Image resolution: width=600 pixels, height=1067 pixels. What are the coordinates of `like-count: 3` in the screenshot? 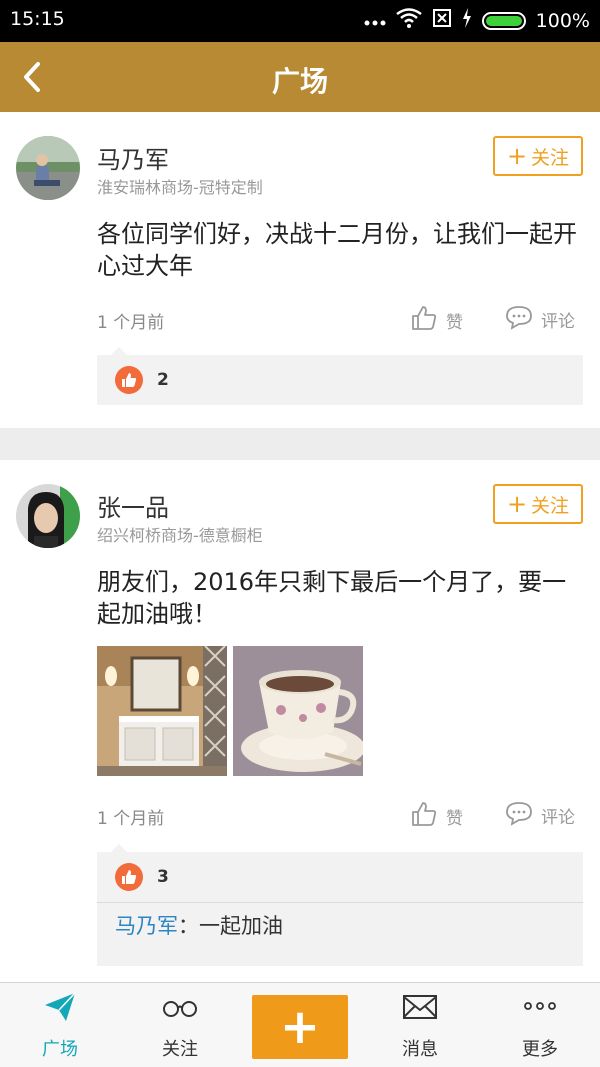 It's located at (163, 877).